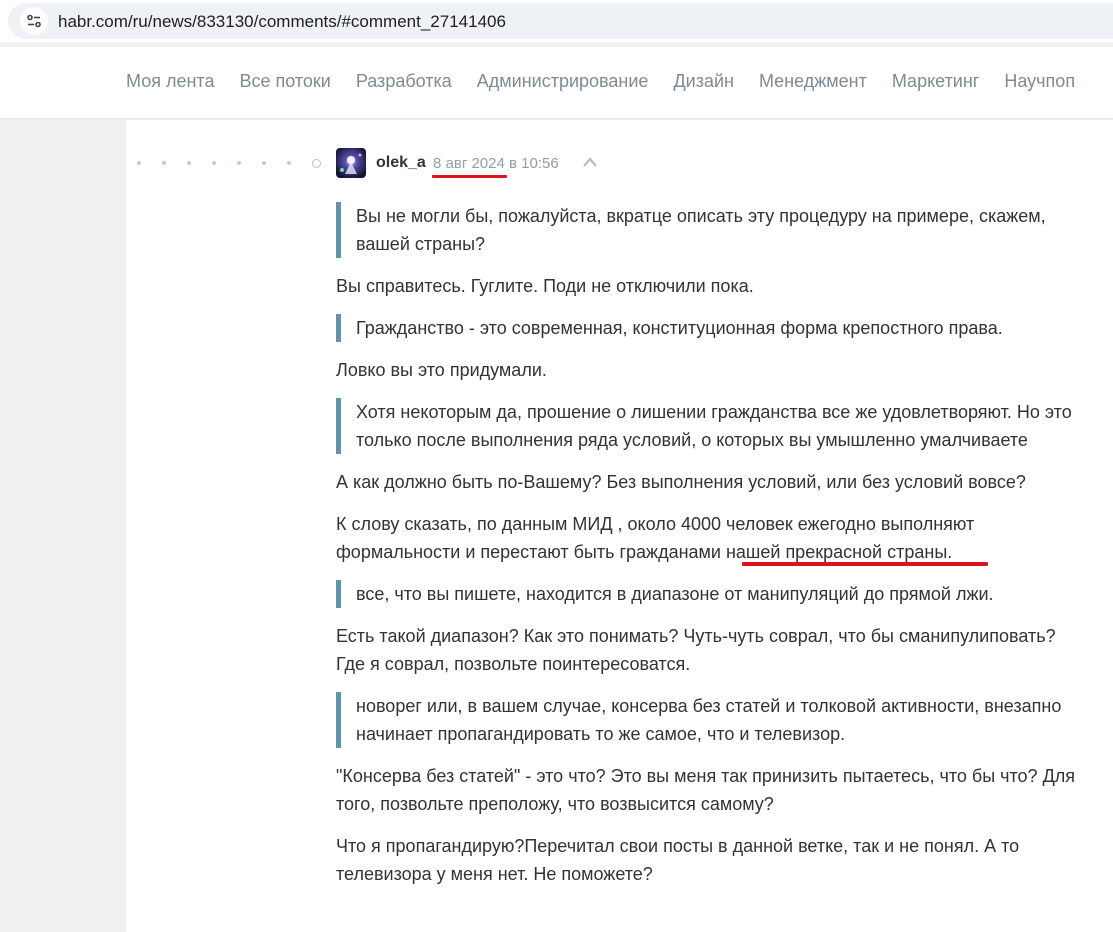 Image resolution: width=1113 pixels, height=932 pixels. Describe the element at coordinates (324, 163) in the screenshot. I see `thread-dot-current` at that location.